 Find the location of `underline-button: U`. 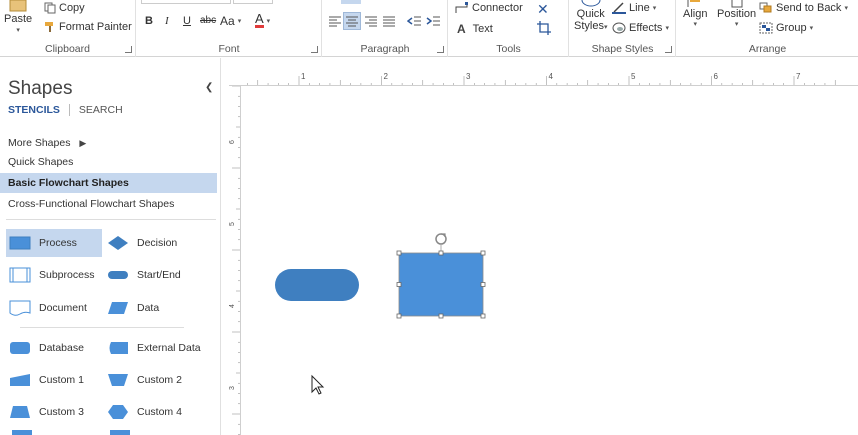

underline-button: U is located at coordinates (187, 21).